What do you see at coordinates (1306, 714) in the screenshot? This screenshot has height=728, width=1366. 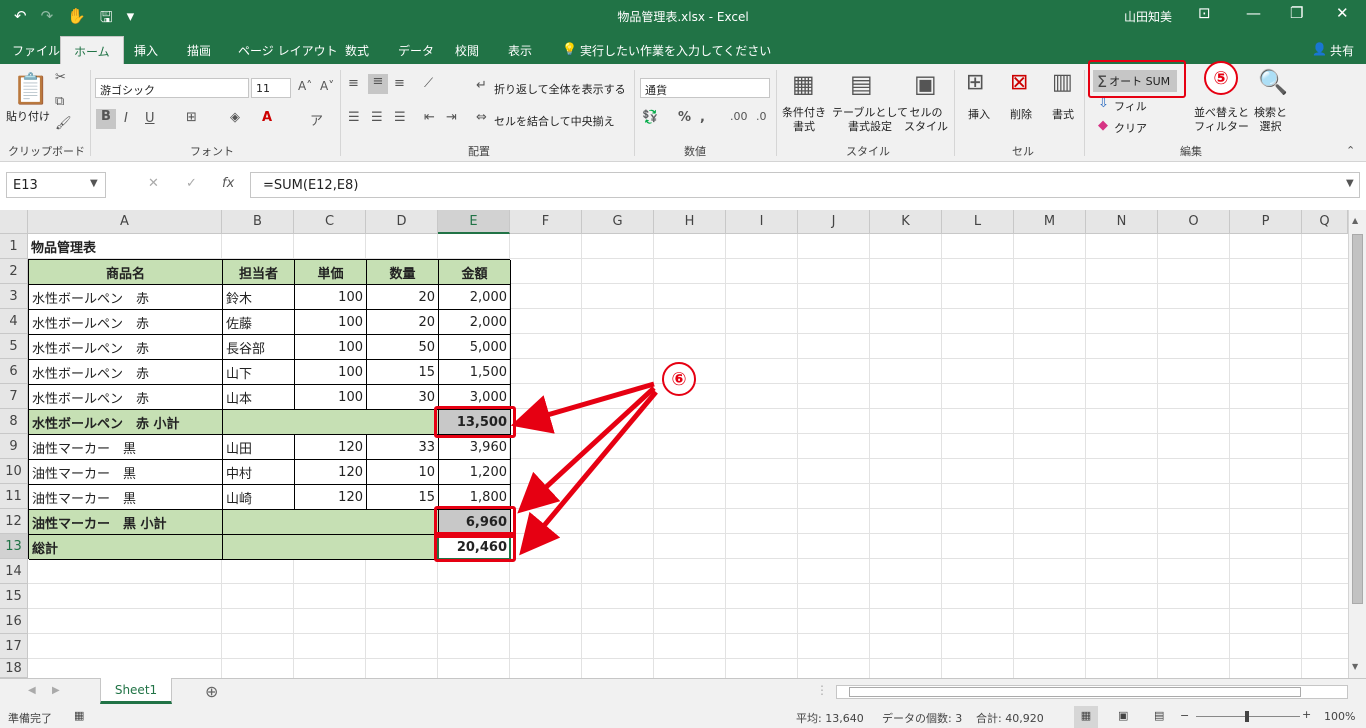 I see `zoom-in-icon: +` at bounding box center [1306, 714].